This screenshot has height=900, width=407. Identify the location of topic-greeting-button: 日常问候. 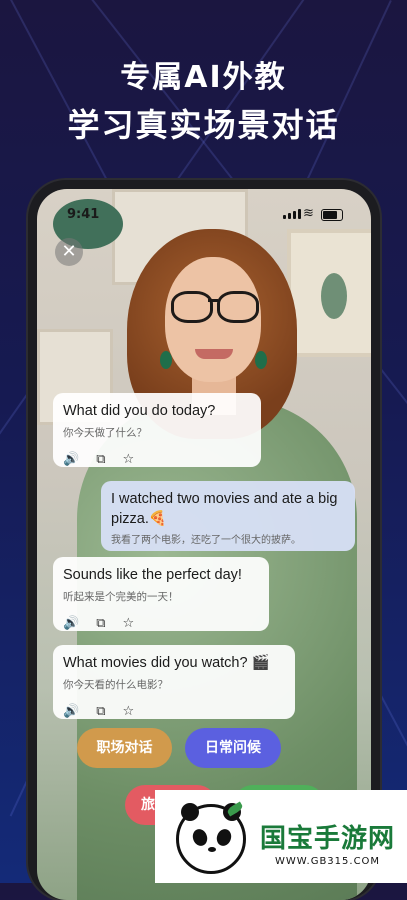
(233, 748).